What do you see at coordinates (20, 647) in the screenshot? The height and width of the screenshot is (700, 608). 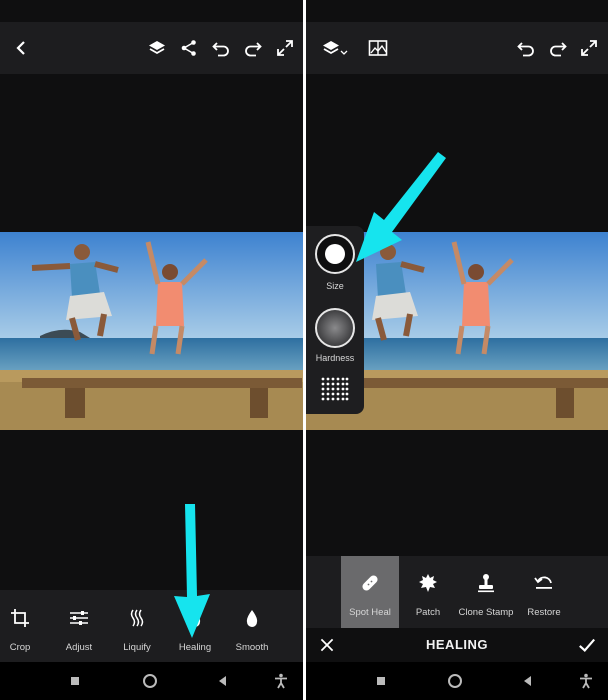 I see `tool-label: Crop` at bounding box center [20, 647].